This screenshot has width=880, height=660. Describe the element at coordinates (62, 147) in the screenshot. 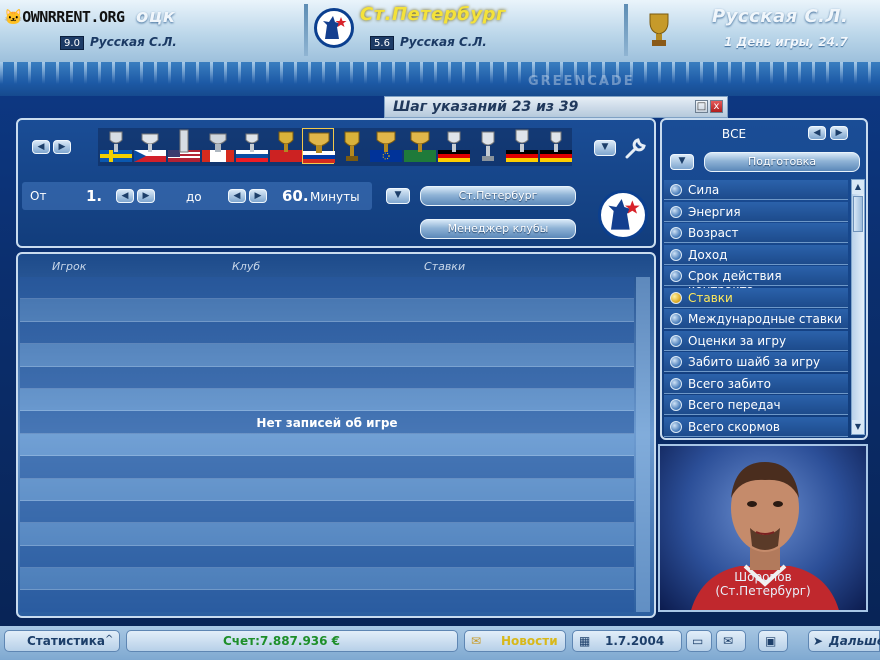

I see `cups-next-button: ▶` at that location.